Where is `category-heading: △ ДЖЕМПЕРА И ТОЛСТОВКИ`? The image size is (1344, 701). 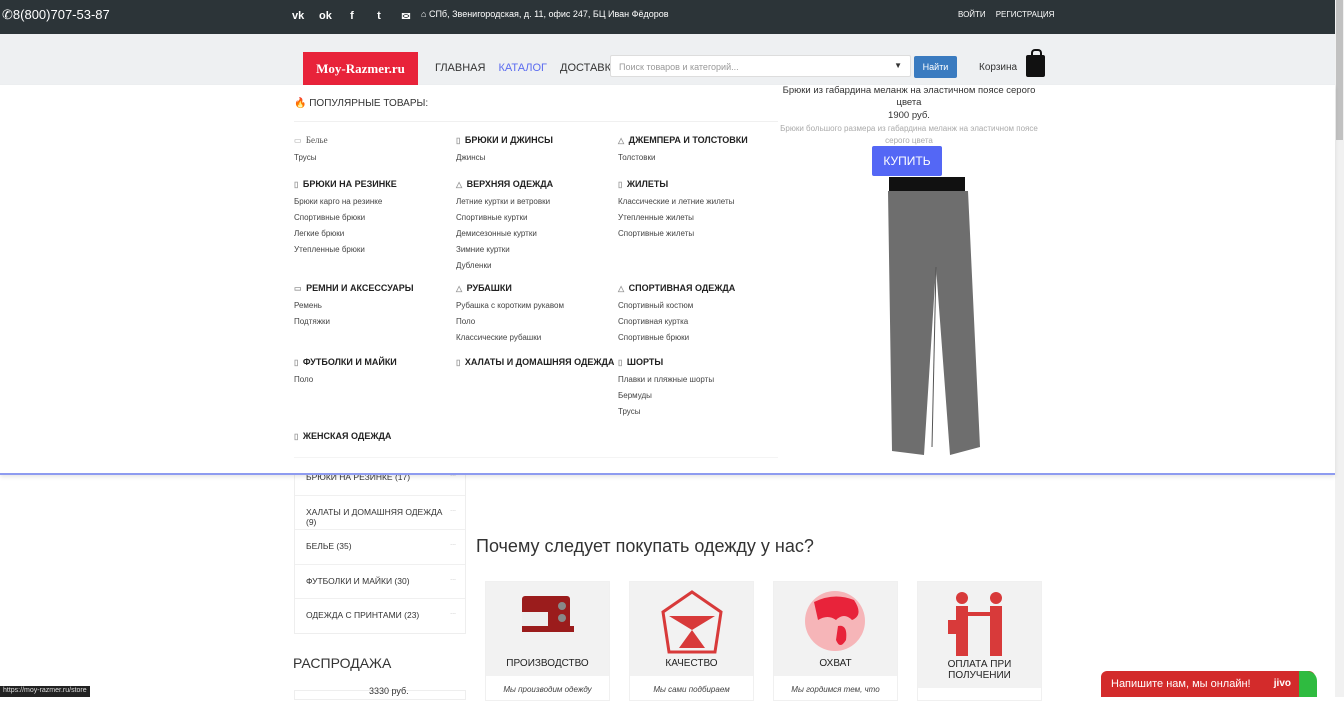
category-heading: △ ДЖЕМПЕРА И ТОЛСТОВКИ is located at coordinates (698, 140).